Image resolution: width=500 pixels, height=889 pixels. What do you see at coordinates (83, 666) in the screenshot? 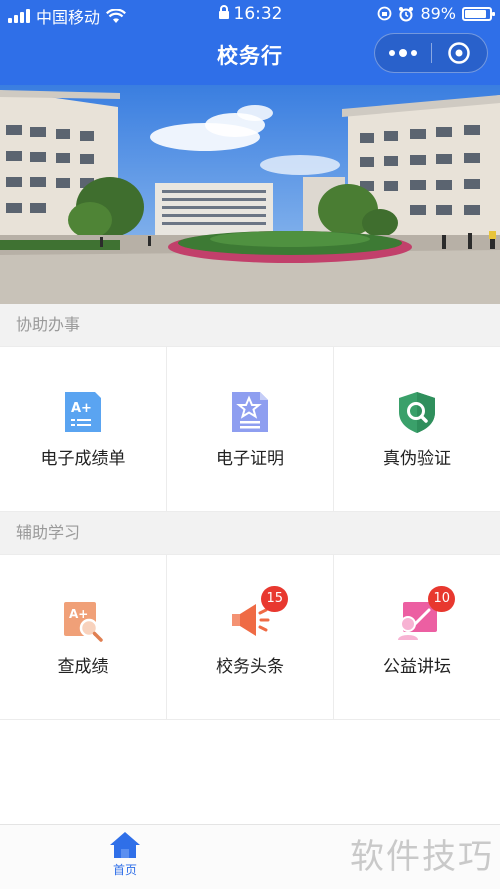
I see `grid-item-label: 查成绩` at bounding box center [83, 666].